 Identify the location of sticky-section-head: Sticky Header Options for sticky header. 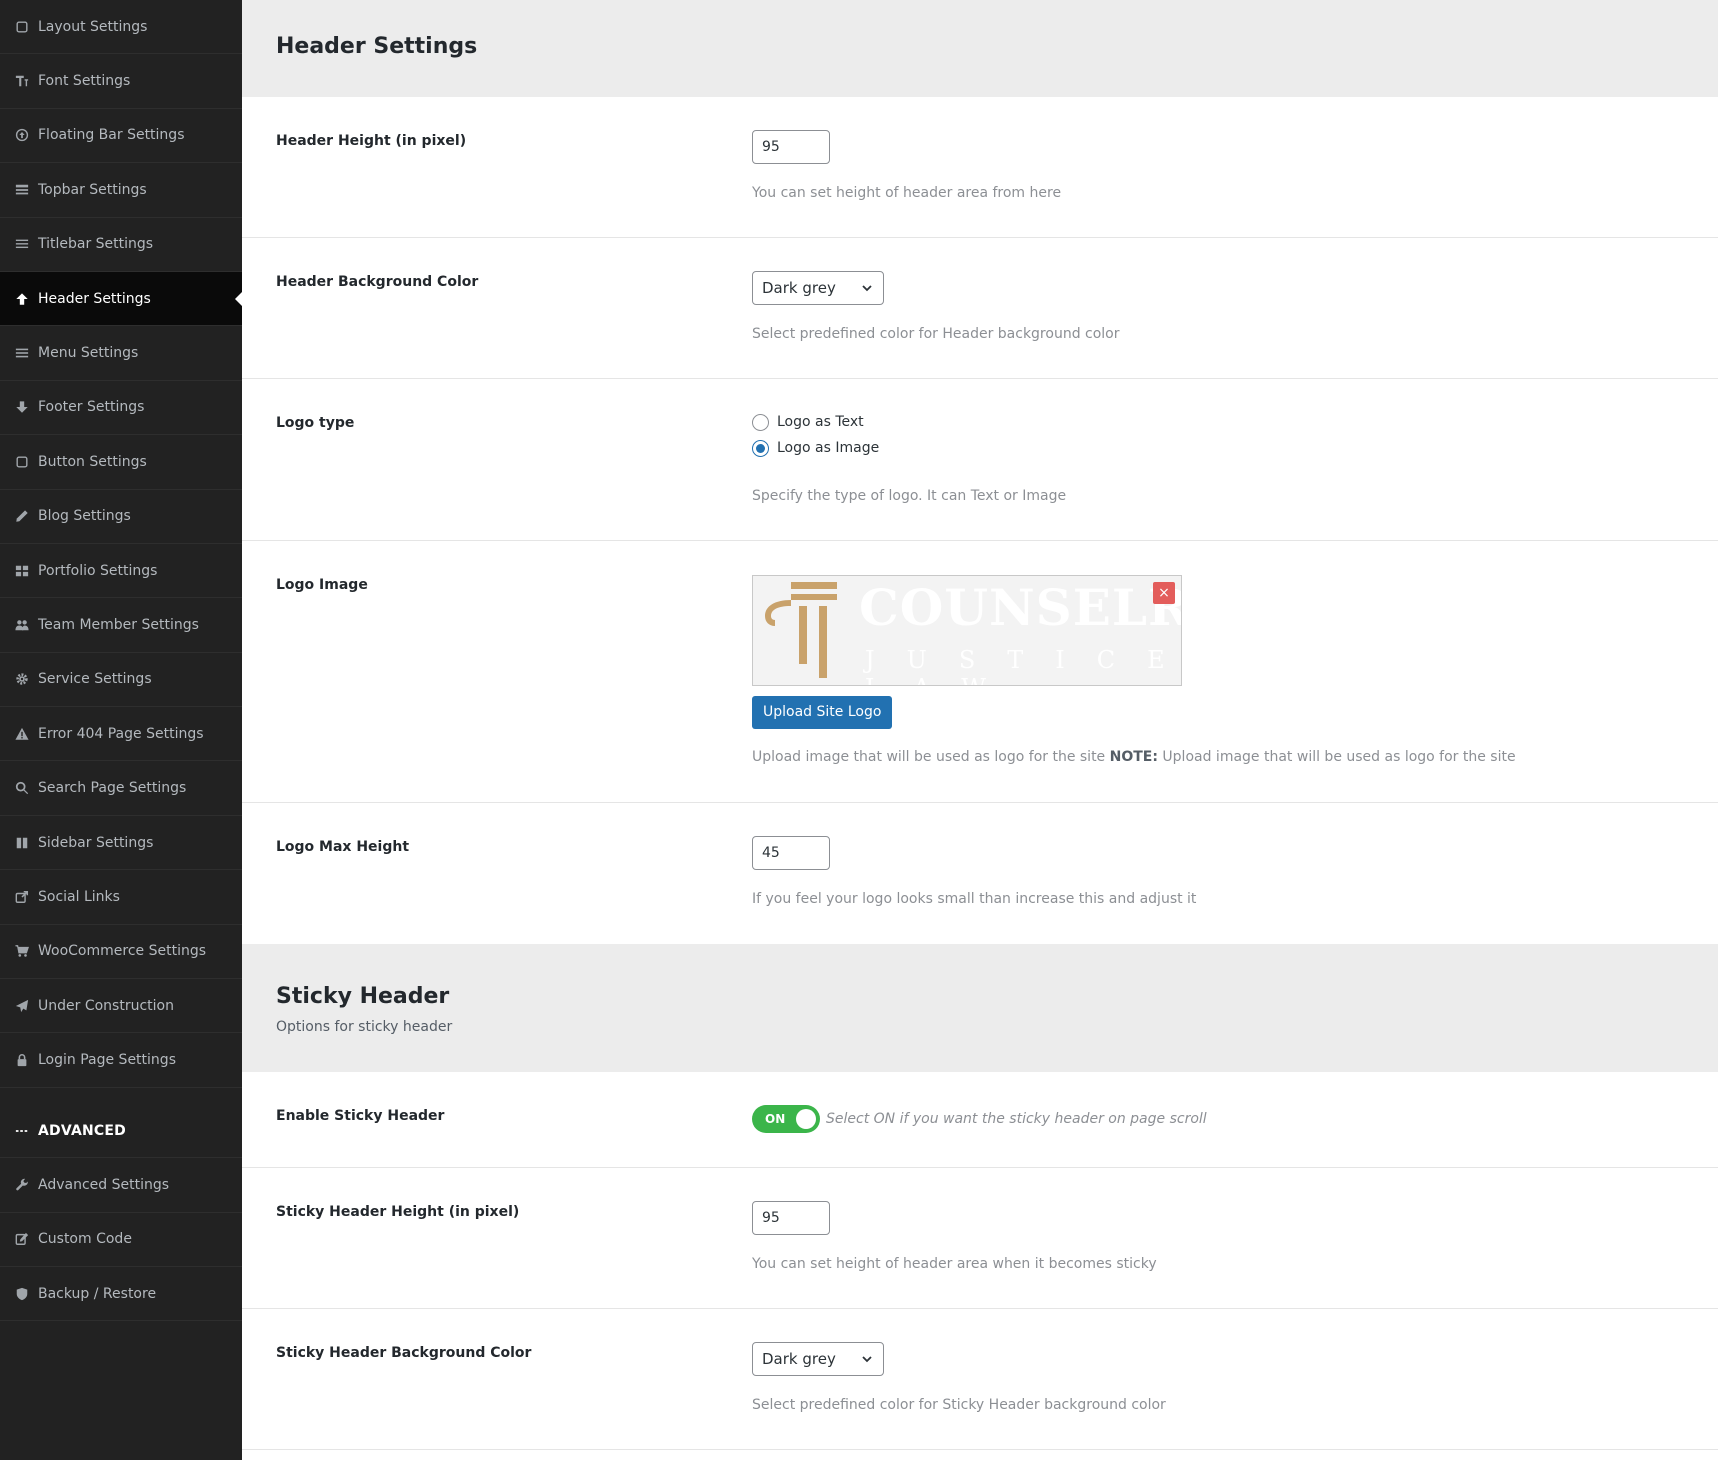
(980, 1008).